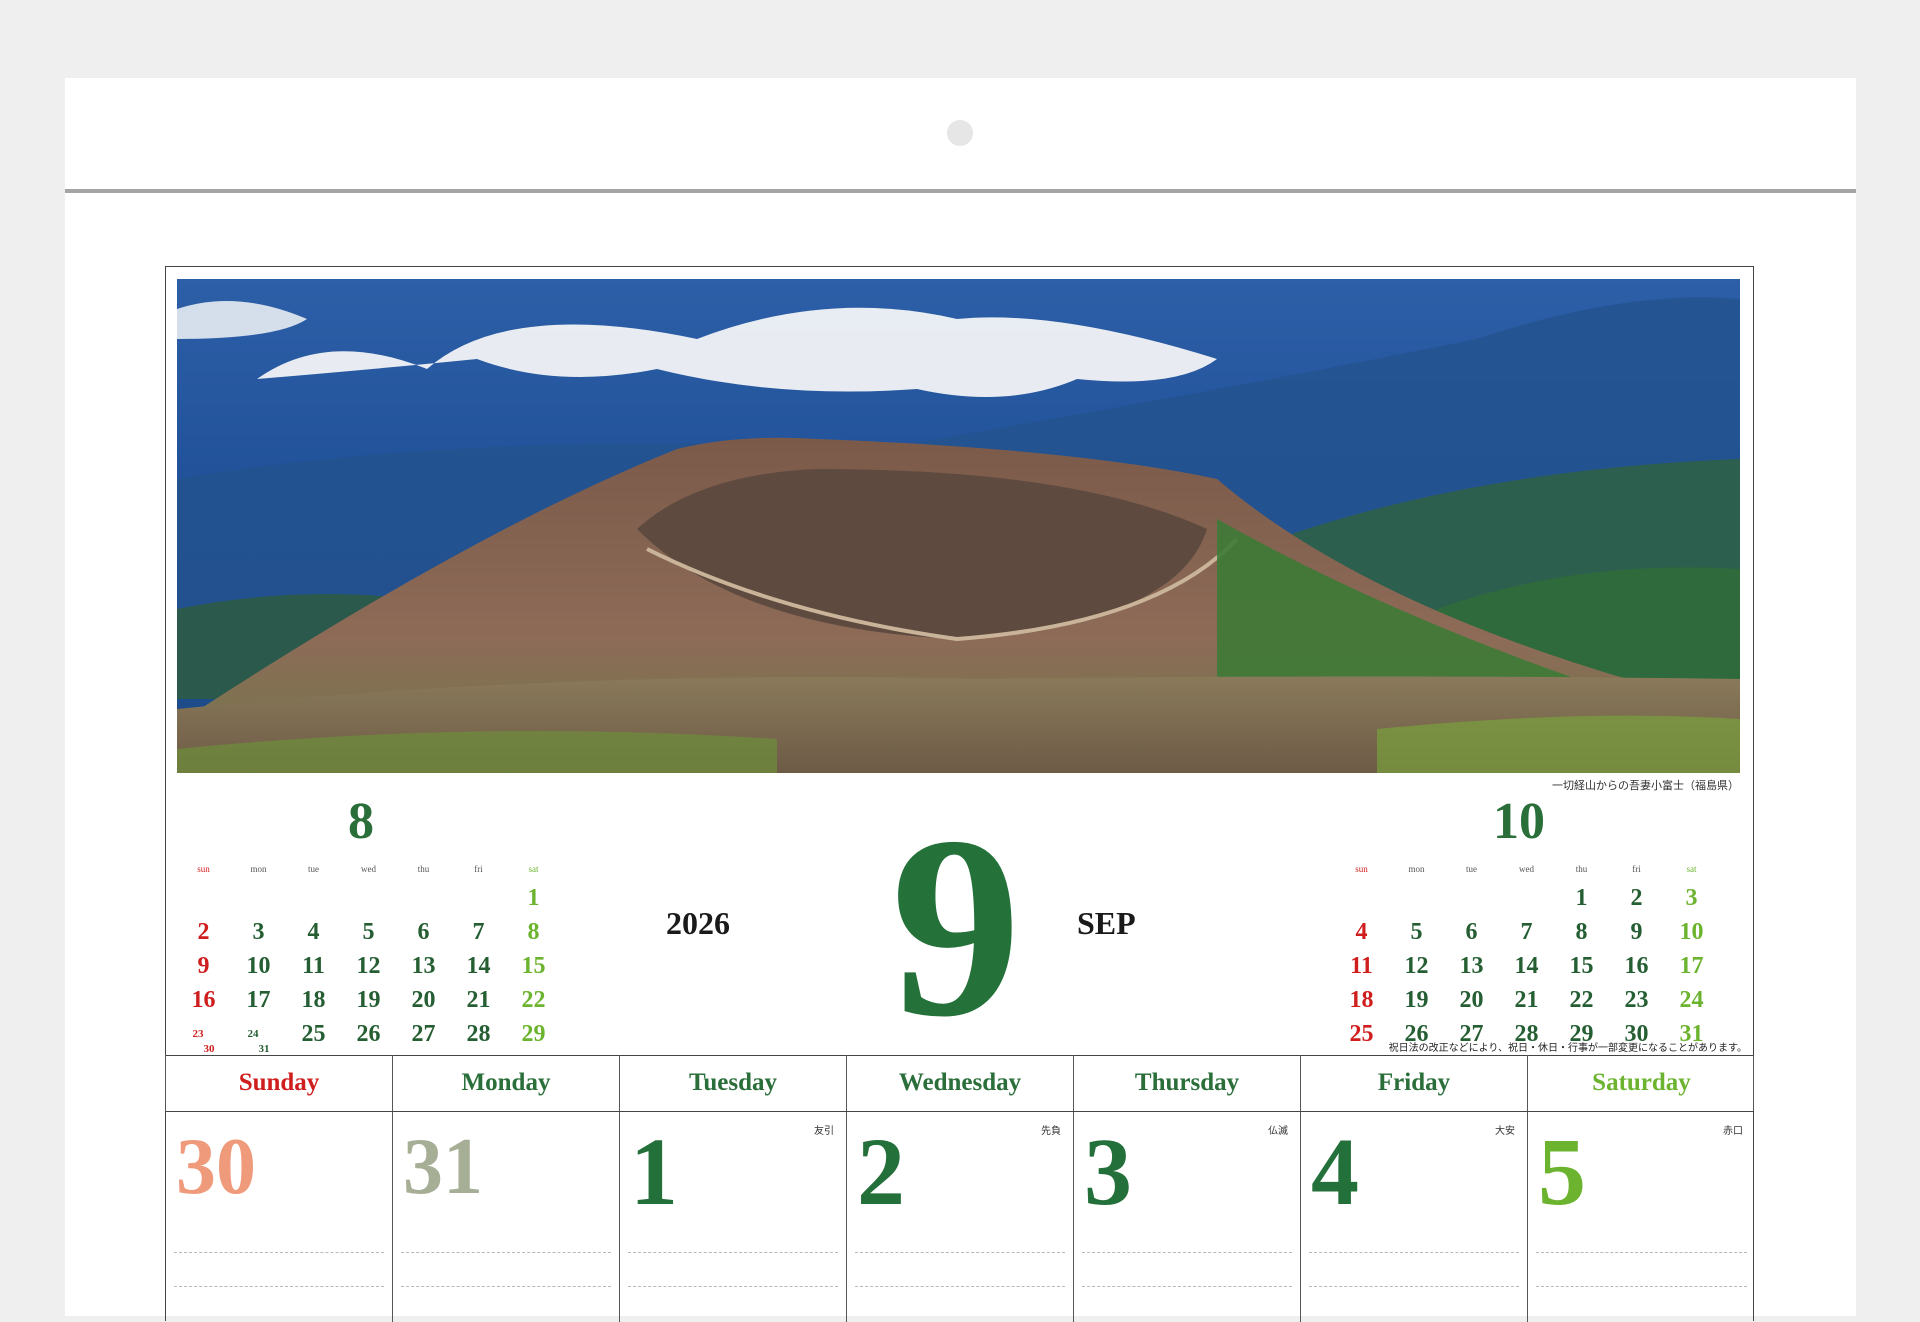  Describe the element at coordinates (216, 1167) in the screenshot. I see `day-number: 30` at that location.